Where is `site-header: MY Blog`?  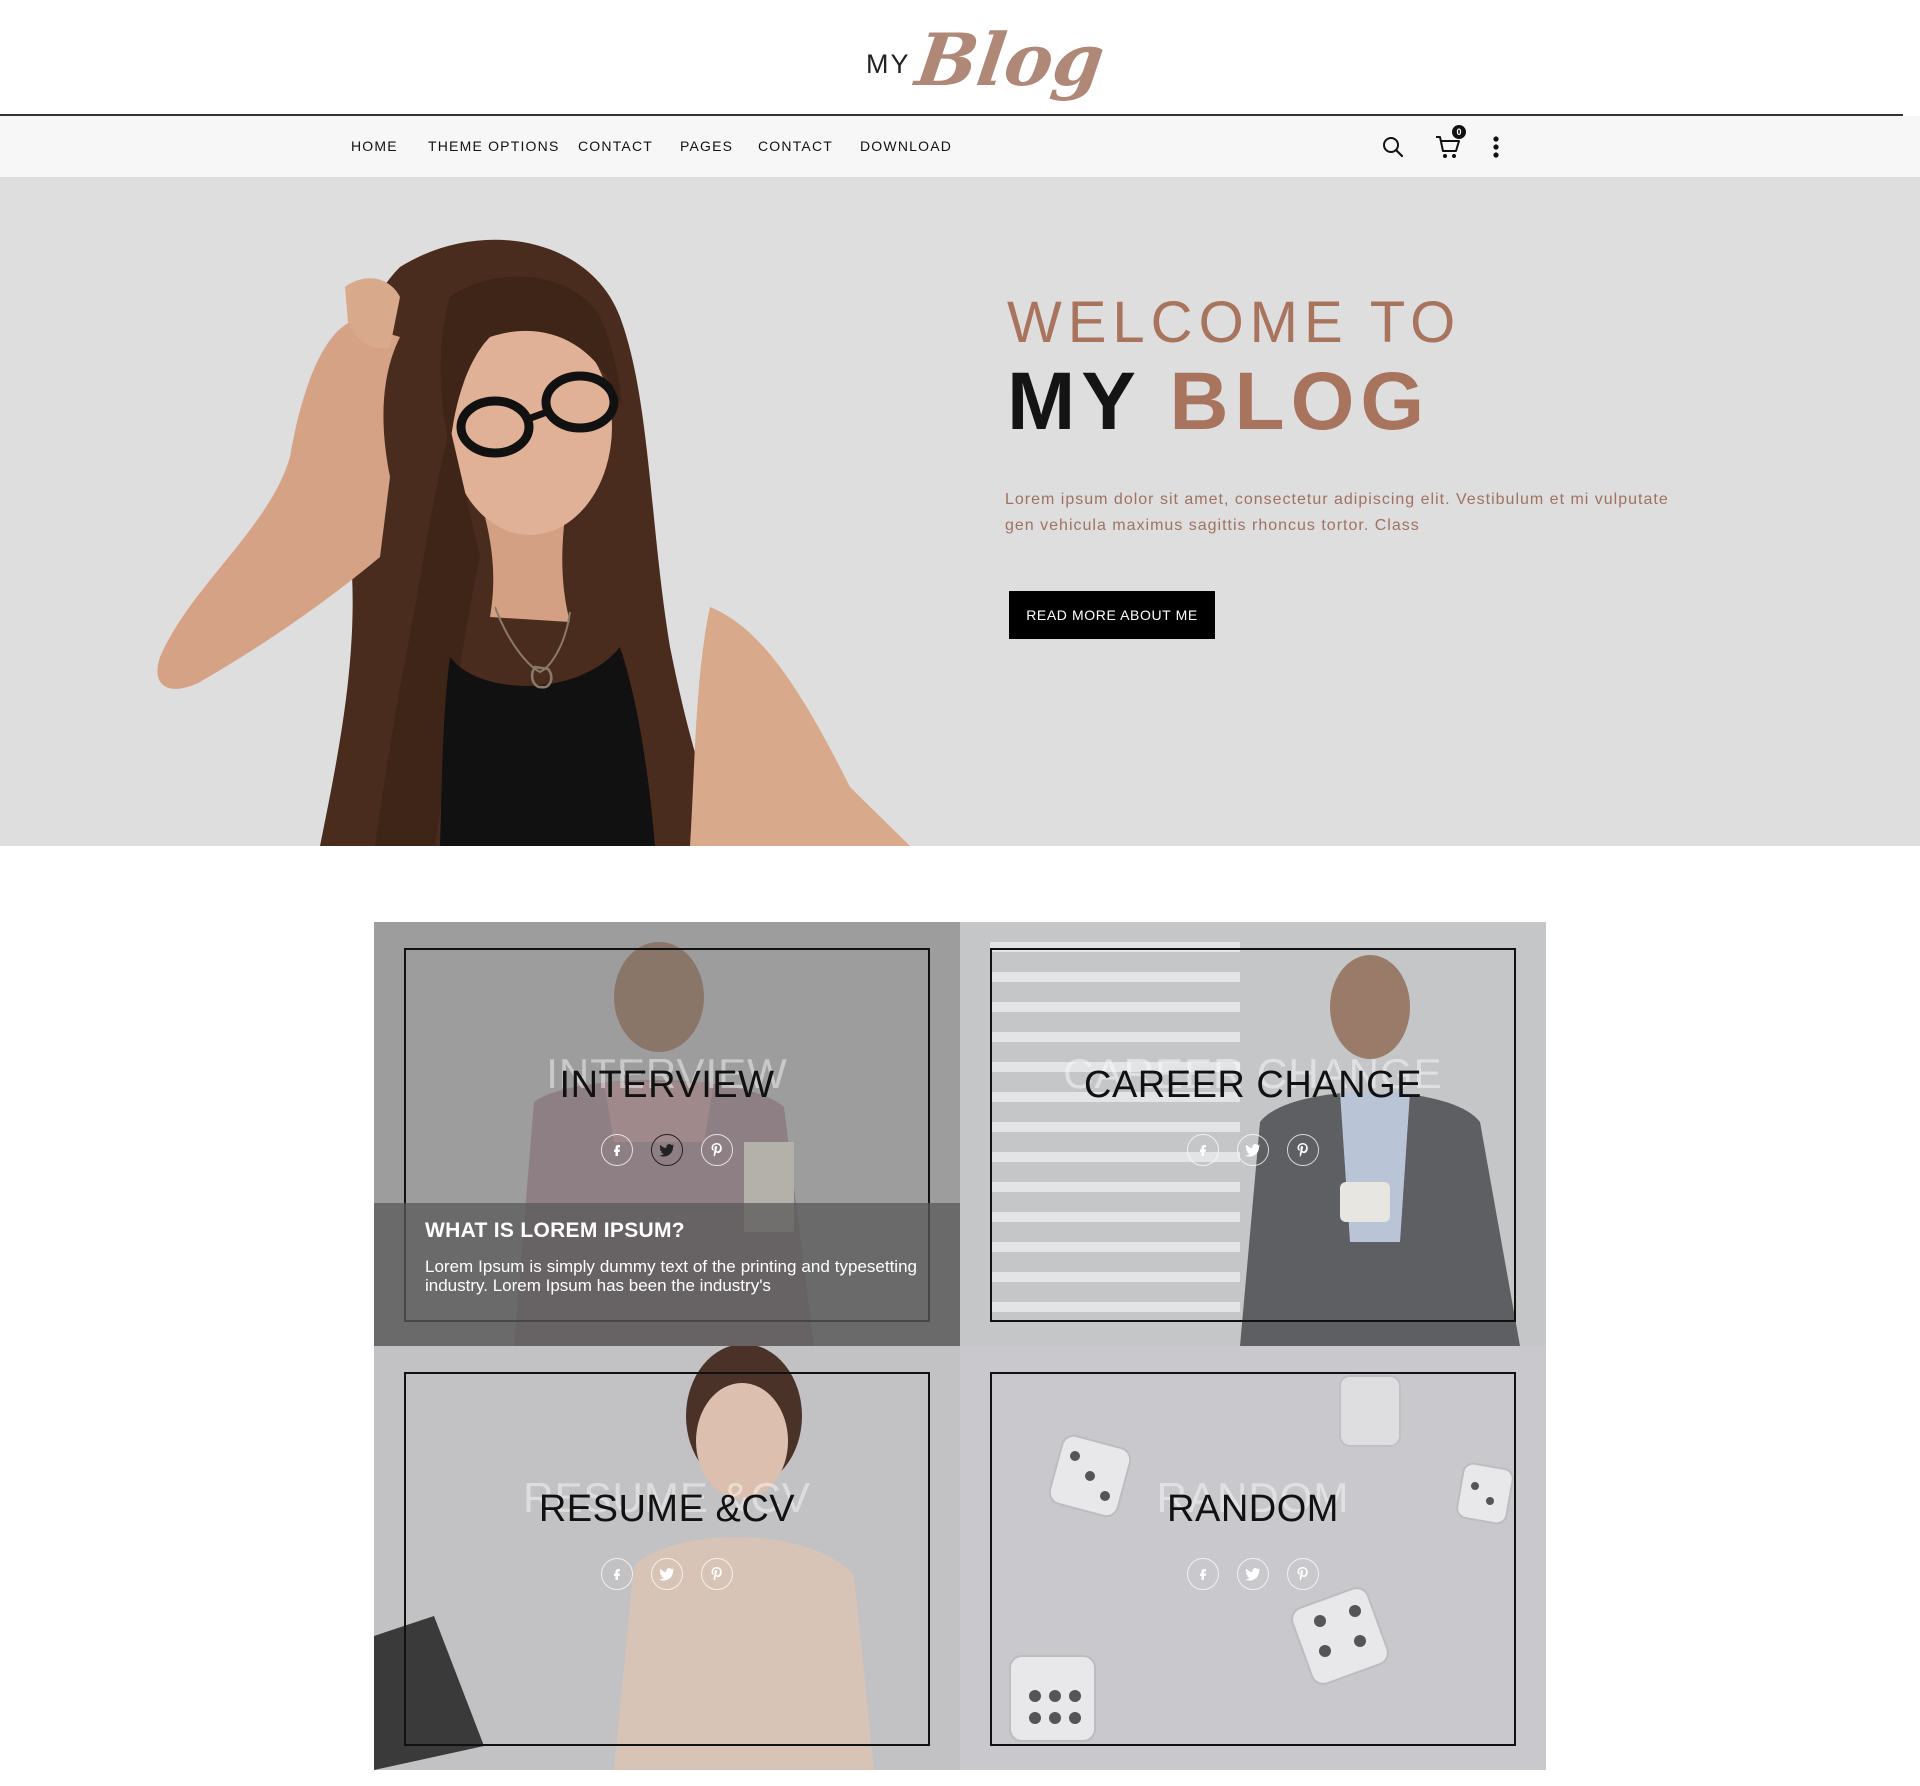 site-header: MY Blog is located at coordinates (960, 58).